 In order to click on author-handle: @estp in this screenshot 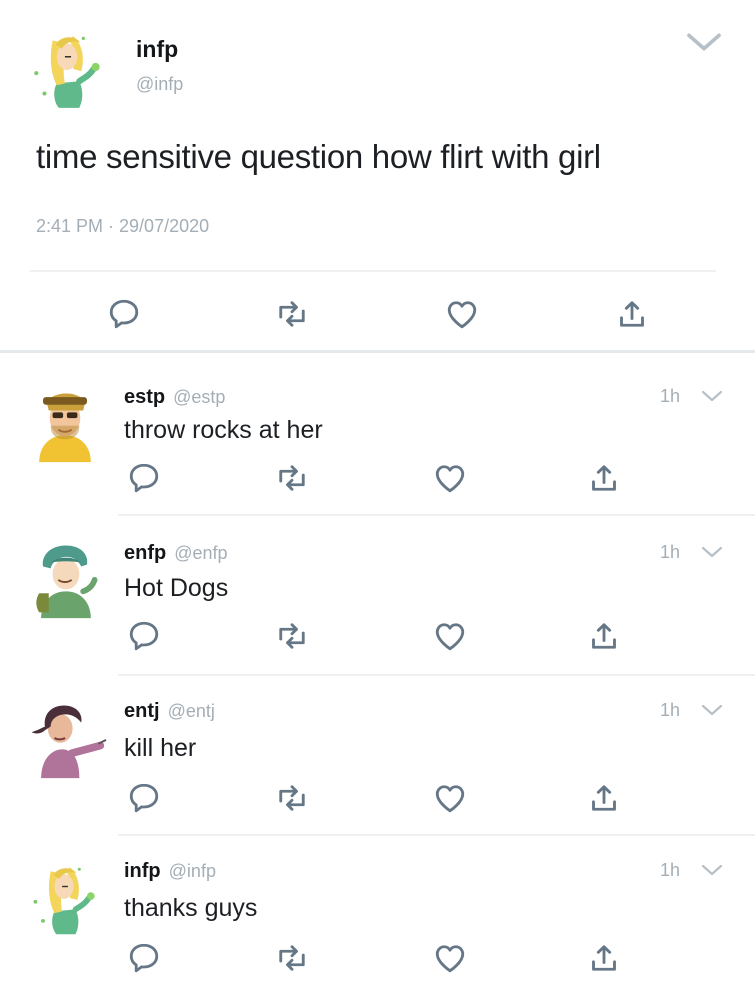, I will do `click(199, 397)`.